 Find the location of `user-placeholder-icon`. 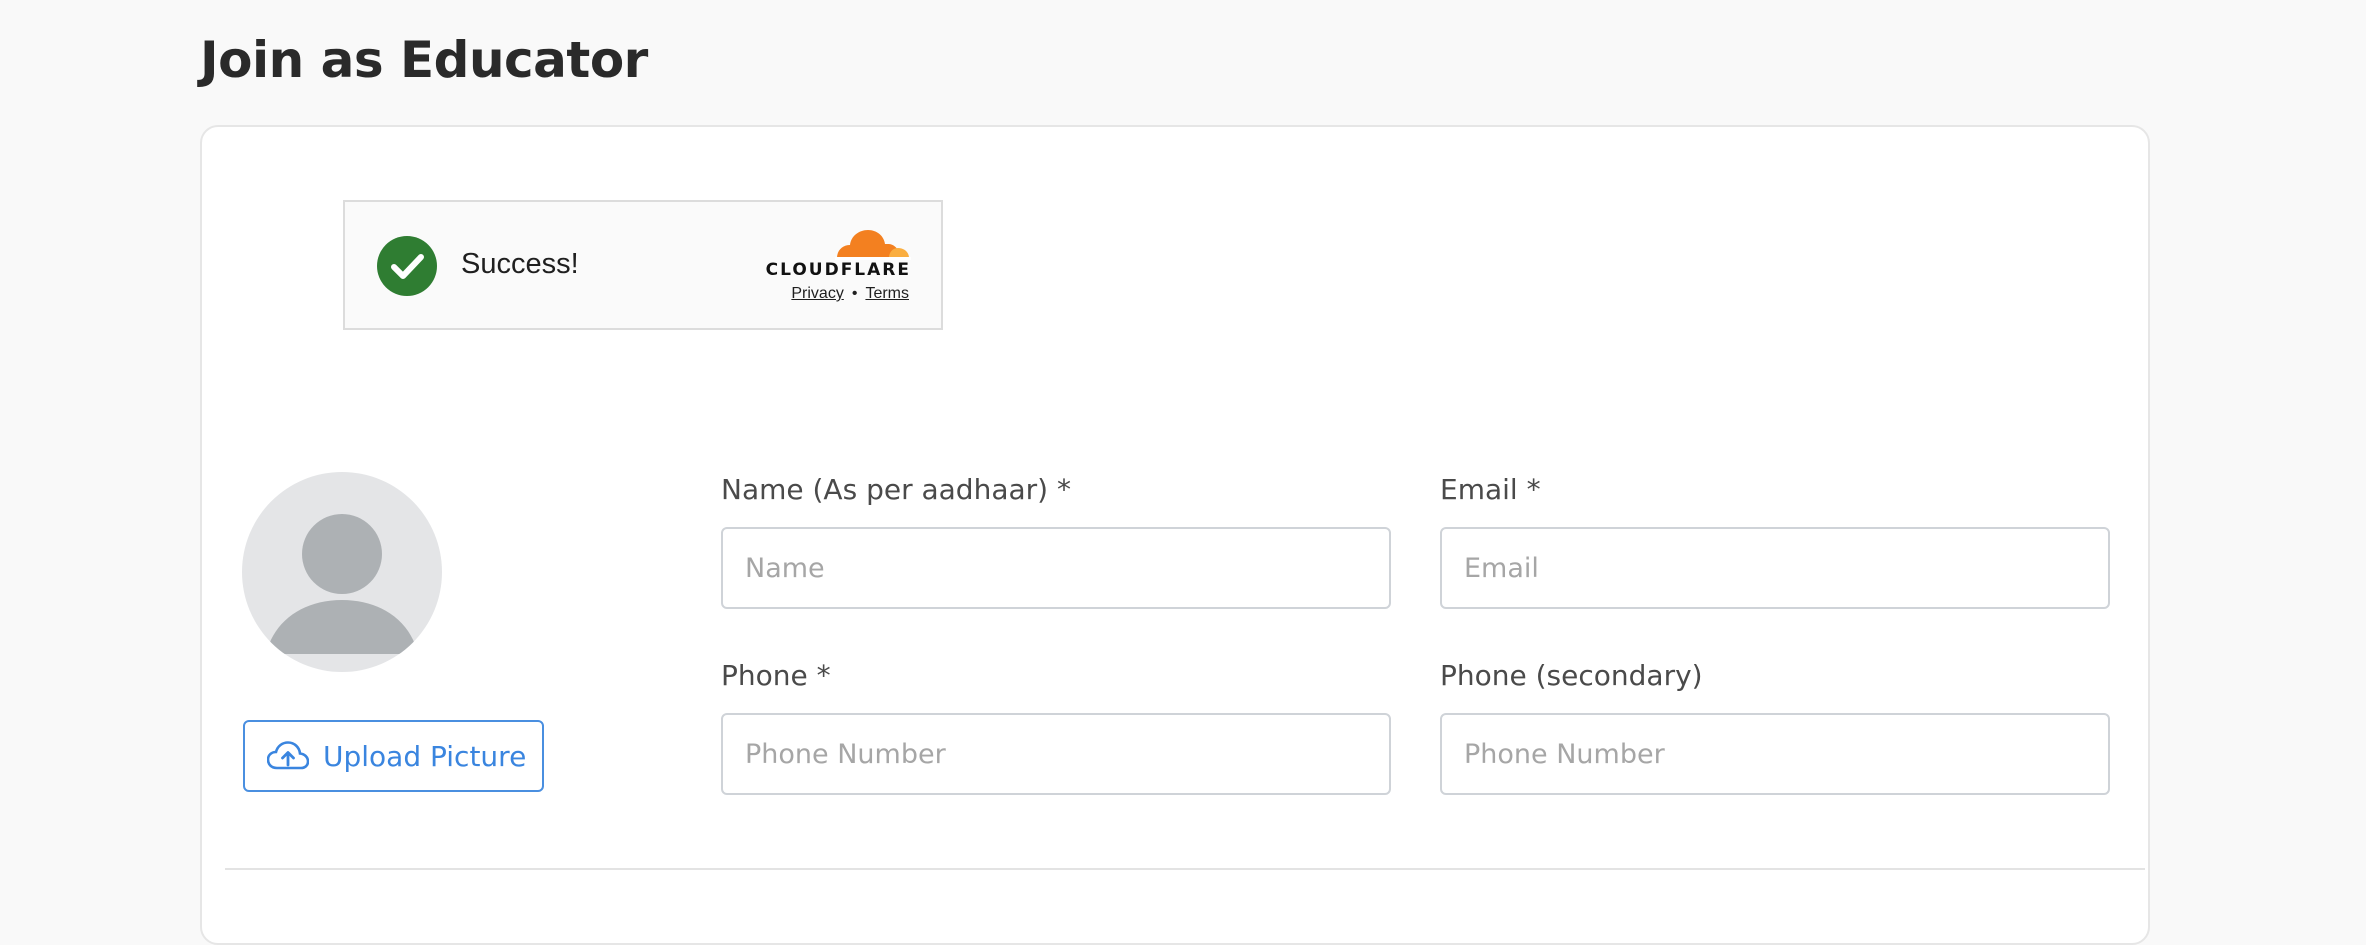

user-placeholder-icon is located at coordinates (342, 584).